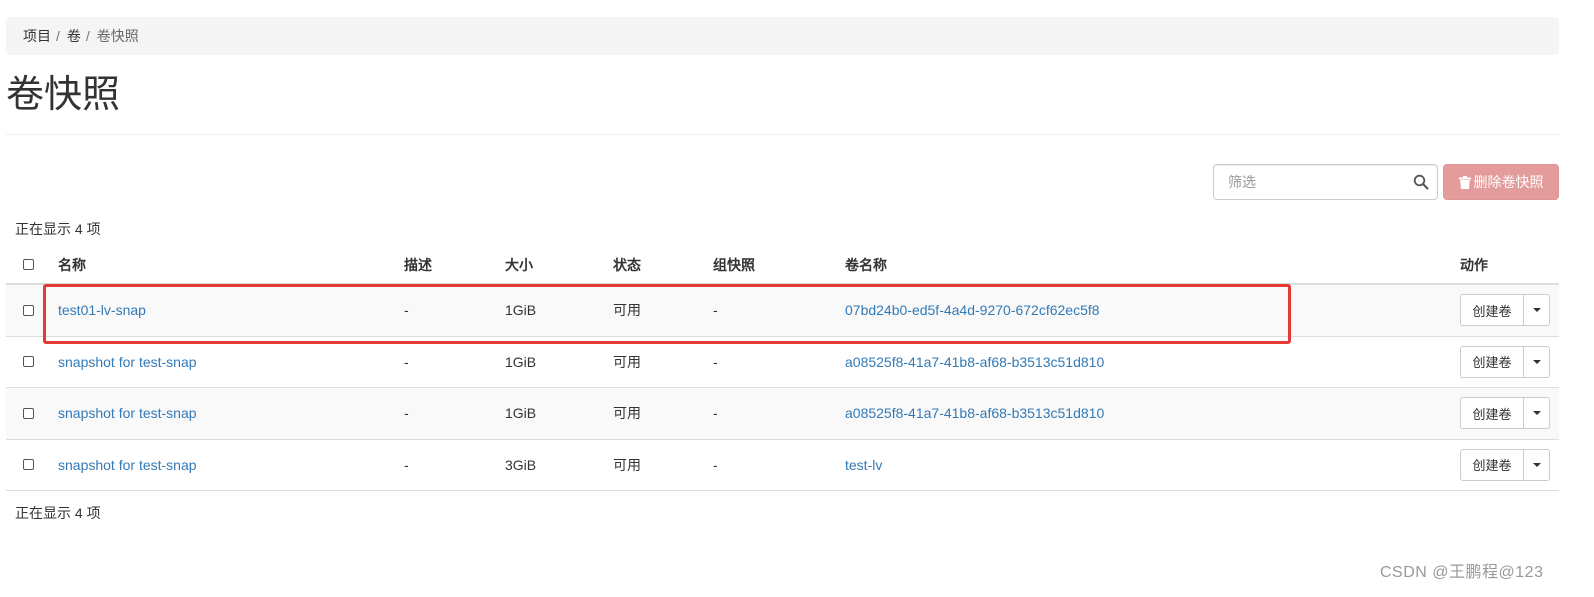 Image resolution: width=1594 pixels, height=597 pixels. What do you see at coordinates (1421, 182) in the screenshot?
I see `search-icon` at bounding box center [1421, 182].